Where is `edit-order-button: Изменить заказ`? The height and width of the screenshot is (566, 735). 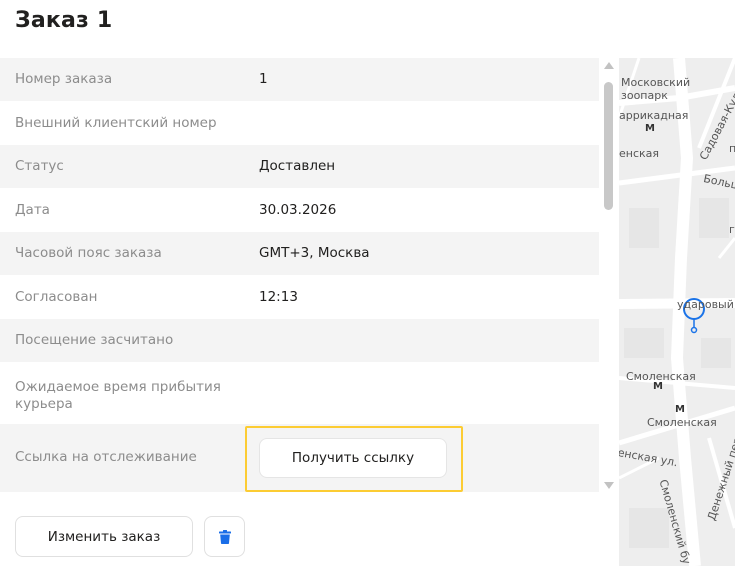
edit-order-button: Изменить заказ is located at coordinates (104, 536).